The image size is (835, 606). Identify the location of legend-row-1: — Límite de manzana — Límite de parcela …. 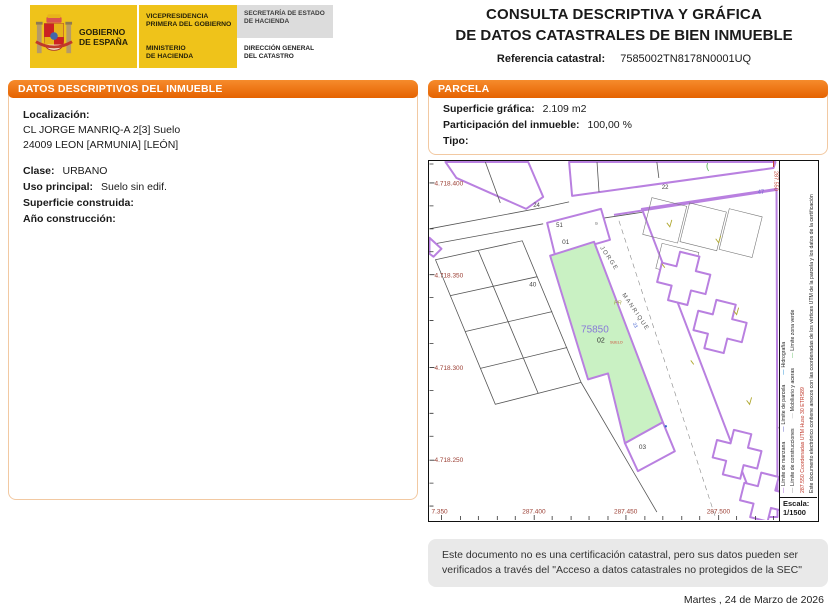
(784, 328).